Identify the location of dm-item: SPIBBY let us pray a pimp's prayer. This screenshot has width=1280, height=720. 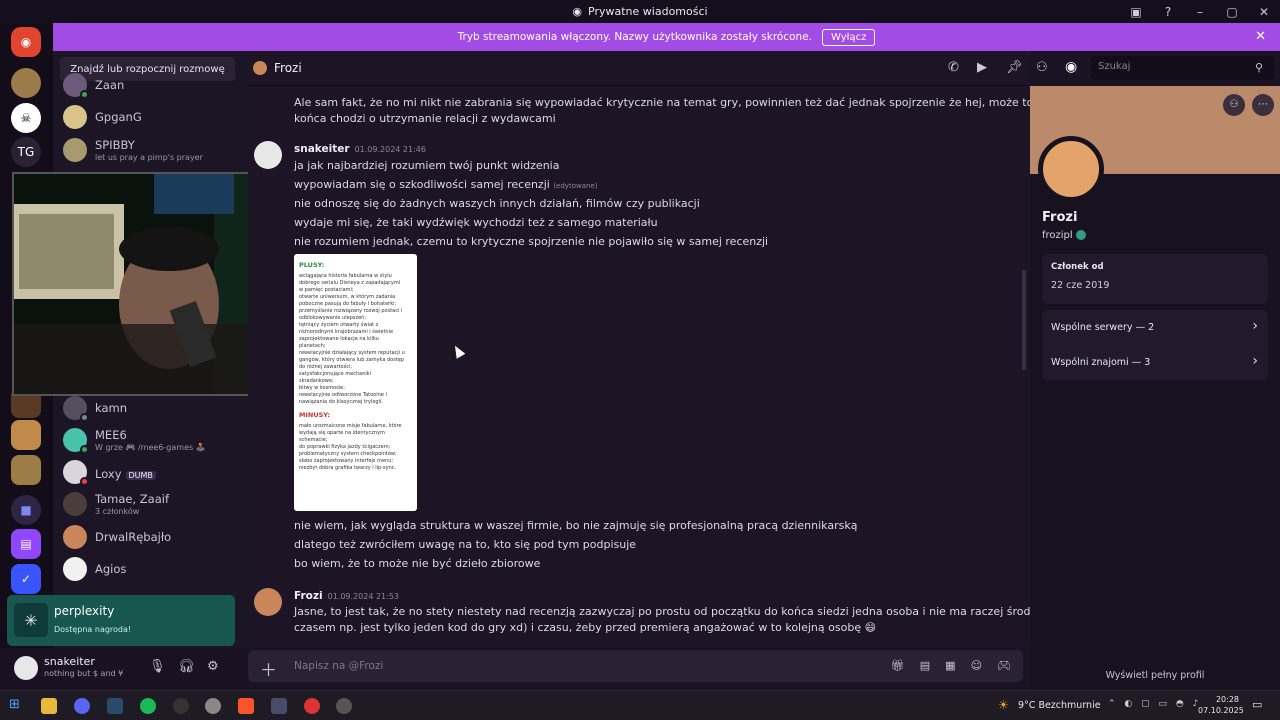
(153, 150).